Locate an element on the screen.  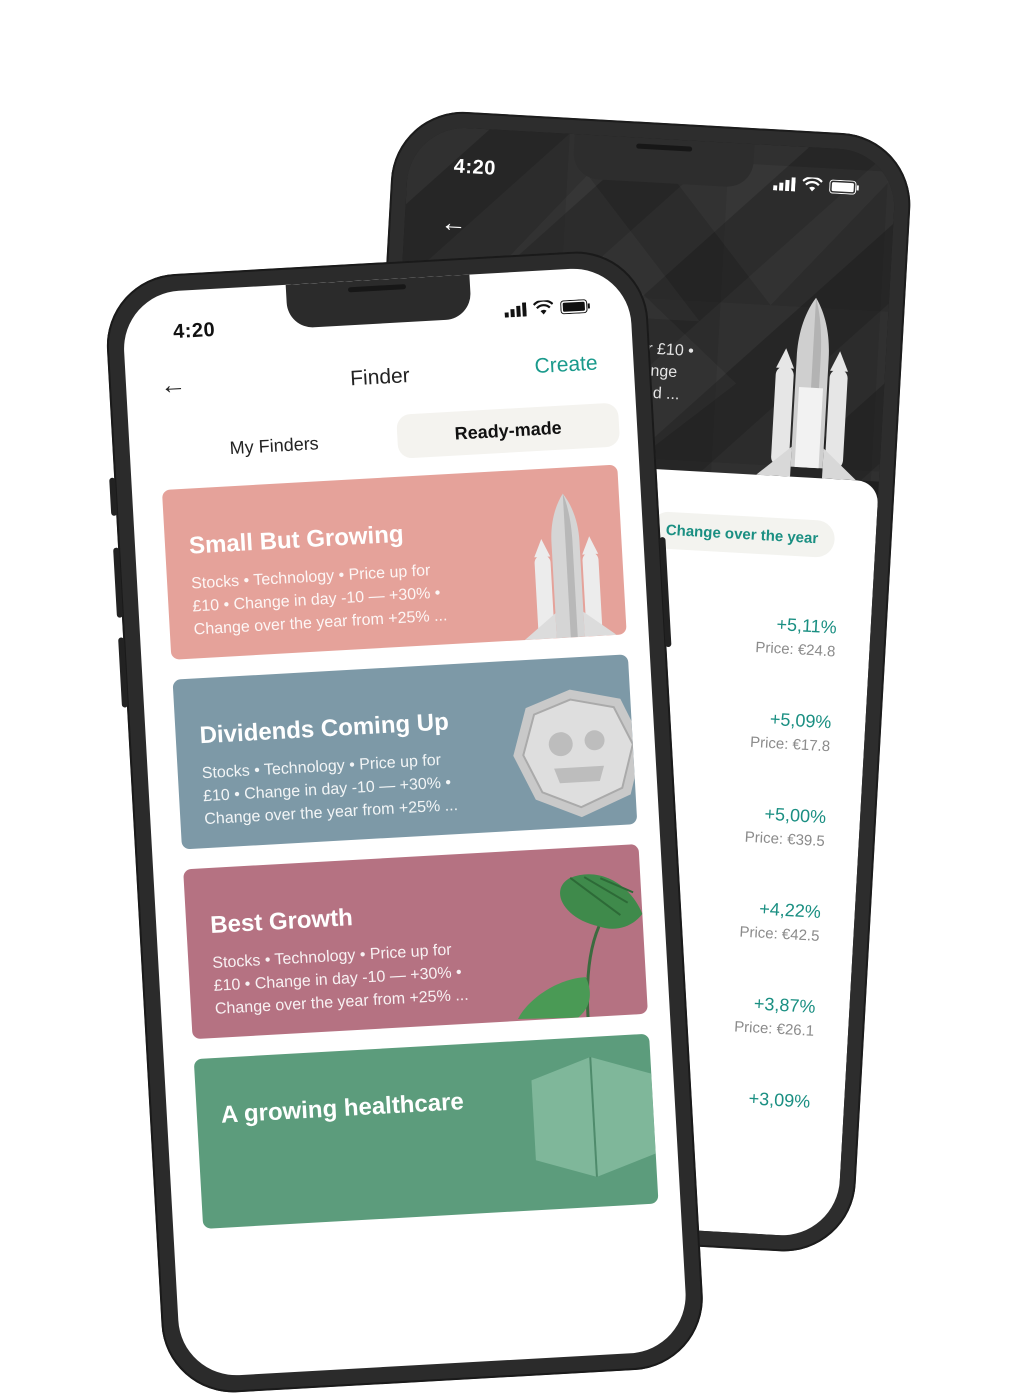
card-title: A growing healthcare is located at coordinates (342, 1108).